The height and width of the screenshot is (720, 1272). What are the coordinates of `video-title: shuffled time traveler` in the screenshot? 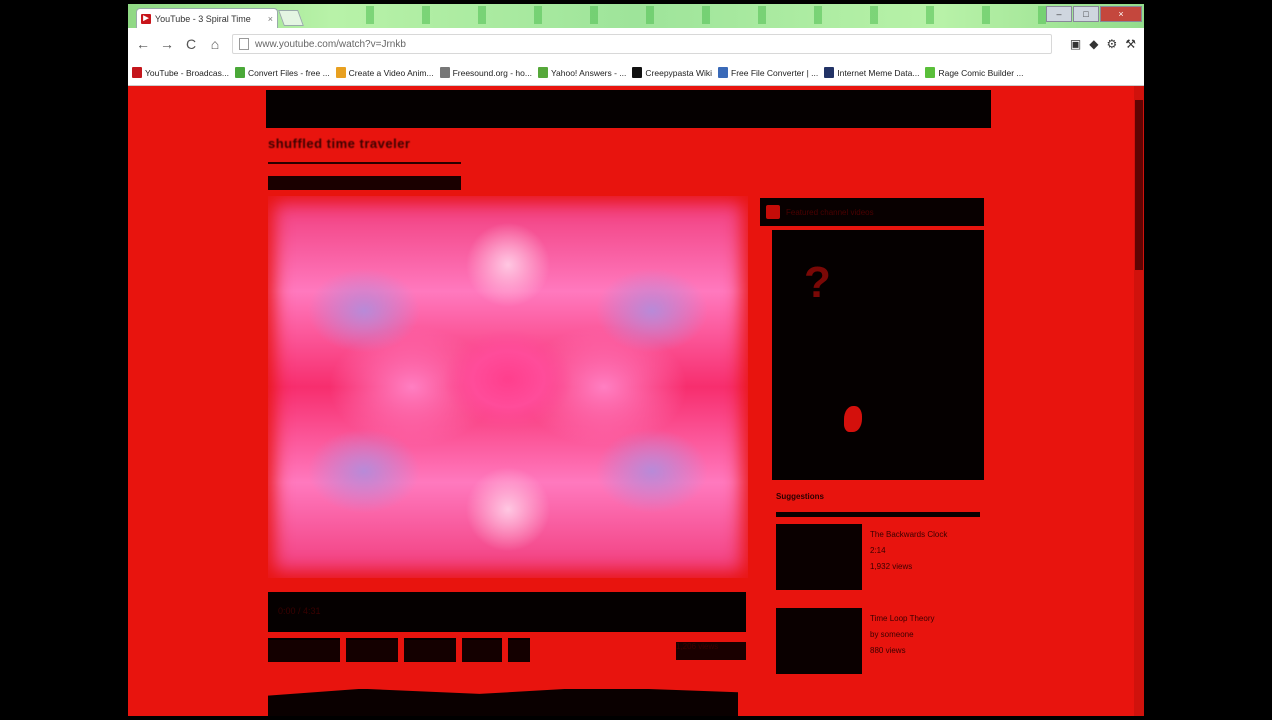 It's located at (339, 143).